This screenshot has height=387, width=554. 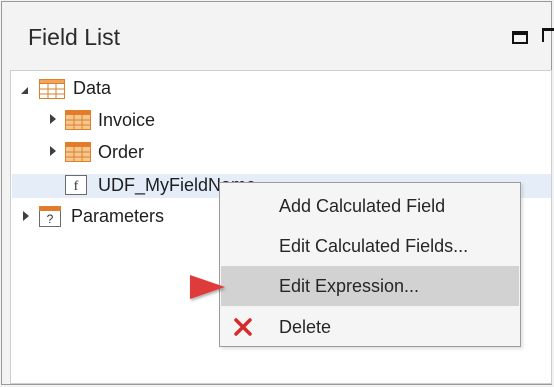 I want to click on parameter-icon: ?, so click(x=50, y=216).